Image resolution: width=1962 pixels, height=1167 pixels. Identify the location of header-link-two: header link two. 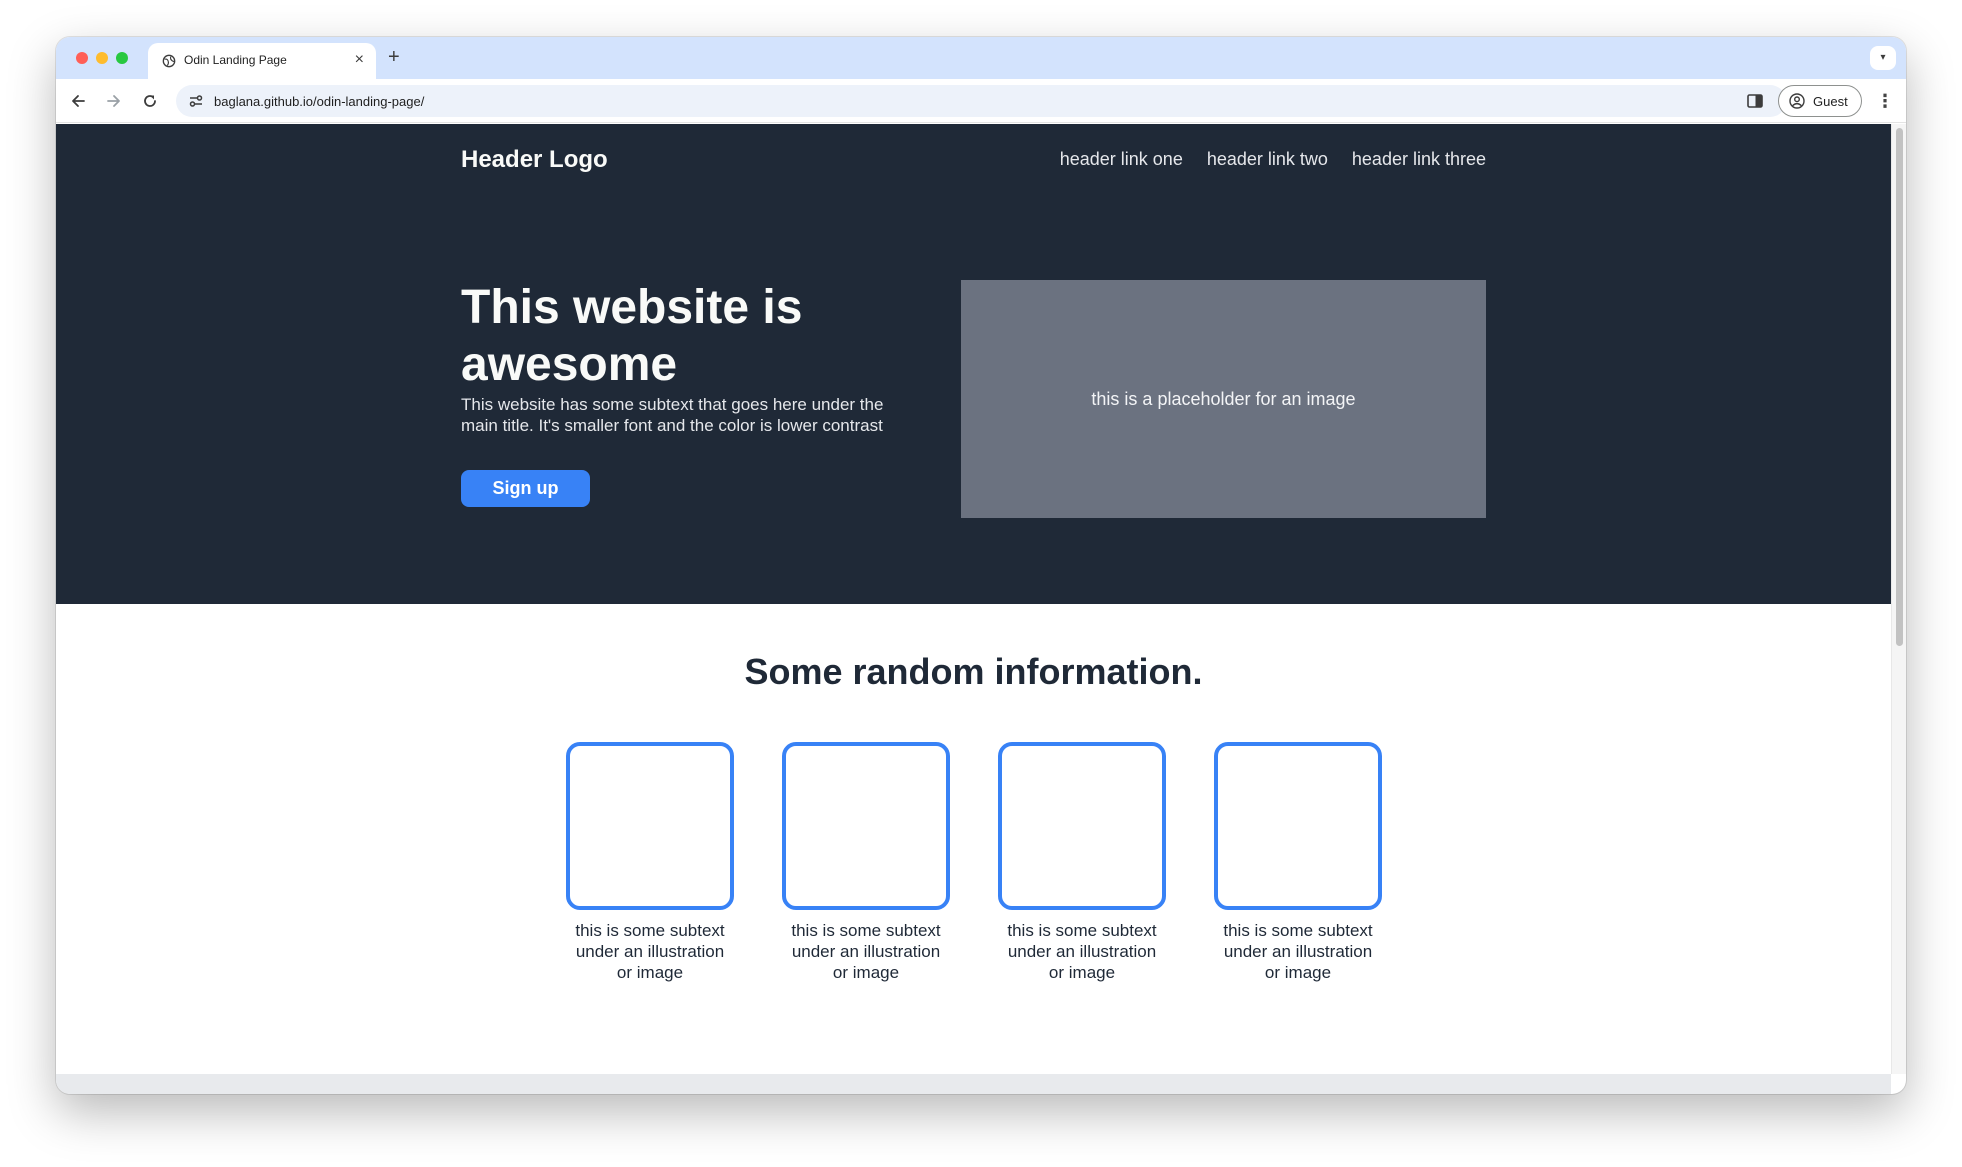
(1267, 159).